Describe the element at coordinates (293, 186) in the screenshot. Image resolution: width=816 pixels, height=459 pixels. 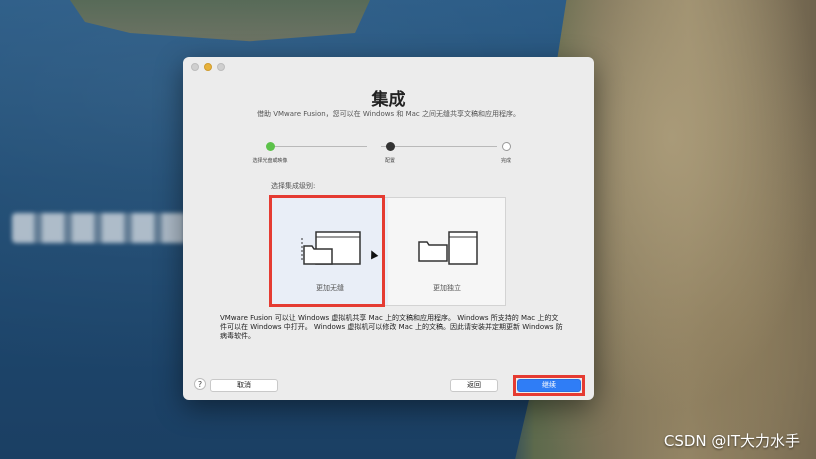
I see `integration-level-label: 选择集成级别:` at that location.